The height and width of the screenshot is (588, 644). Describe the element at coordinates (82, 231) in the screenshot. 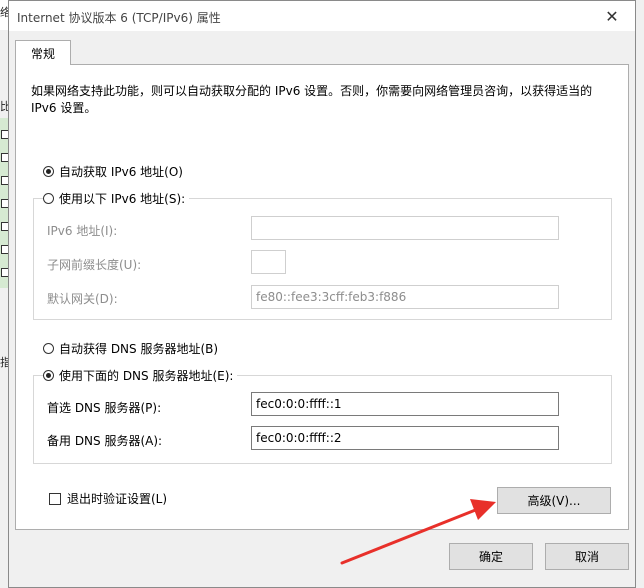

I see `ipv6-address-label: IPv6 地址(I):` at that location.